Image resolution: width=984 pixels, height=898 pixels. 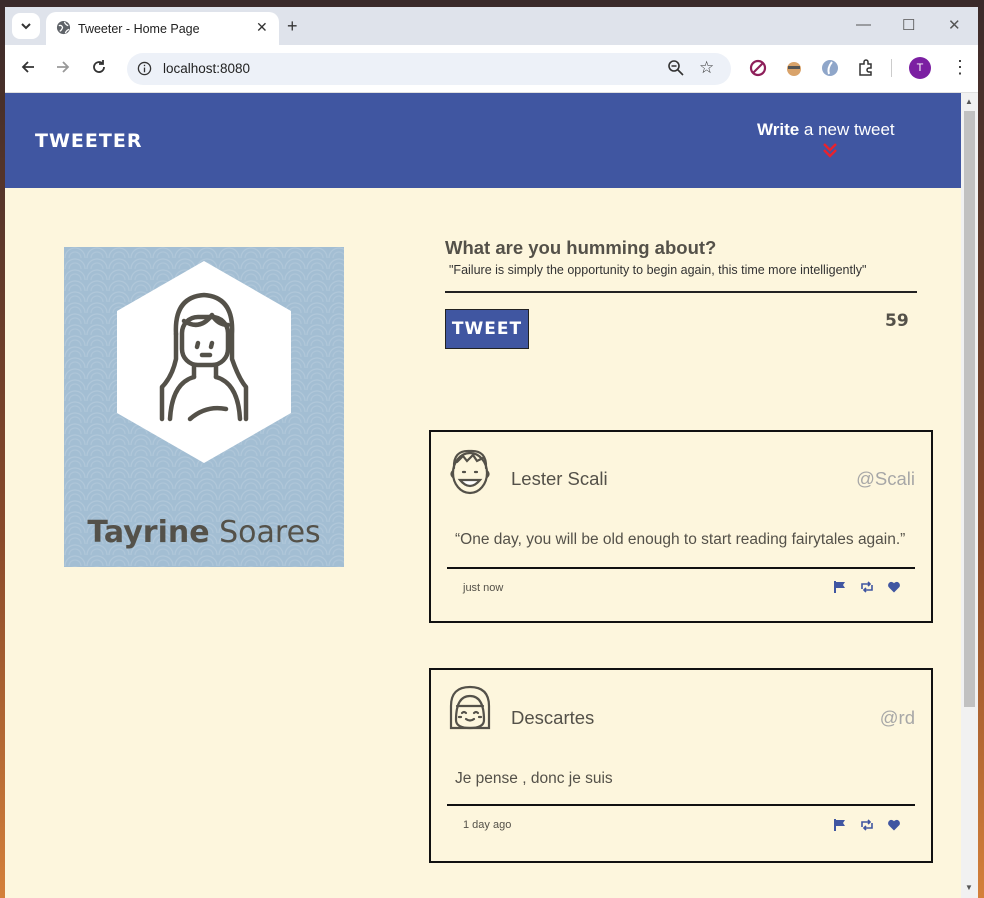 What do you see at coordinates (897, 717) in the screenshot?
I see `tweet-user-handle: @rd` at bounding box center [897, 717].